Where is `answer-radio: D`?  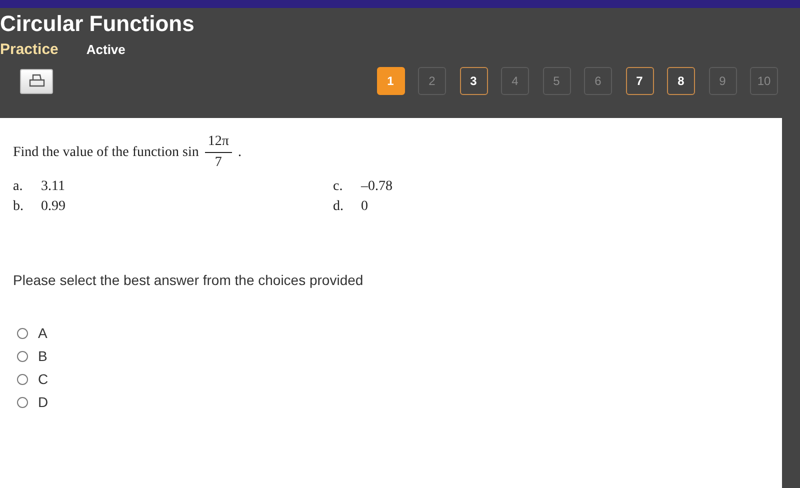
answer-radio: D is located at coordinates (32, 402).